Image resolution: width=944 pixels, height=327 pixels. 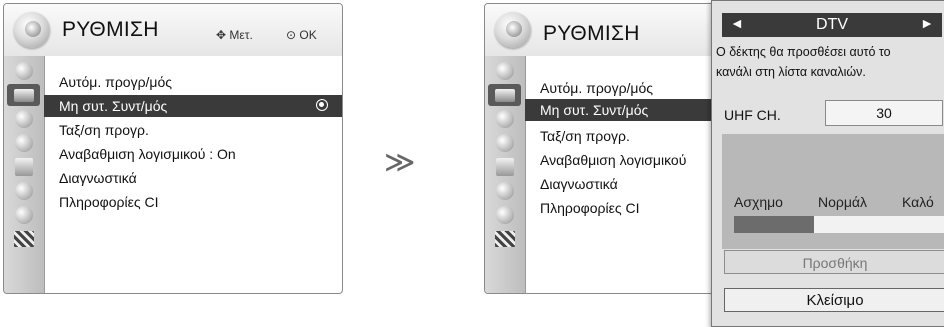 What do you see at coordinates (843, 202) in the screenshot?
I see `signal-normal-label: Νορμάλ` at bounding box center [843, 202].